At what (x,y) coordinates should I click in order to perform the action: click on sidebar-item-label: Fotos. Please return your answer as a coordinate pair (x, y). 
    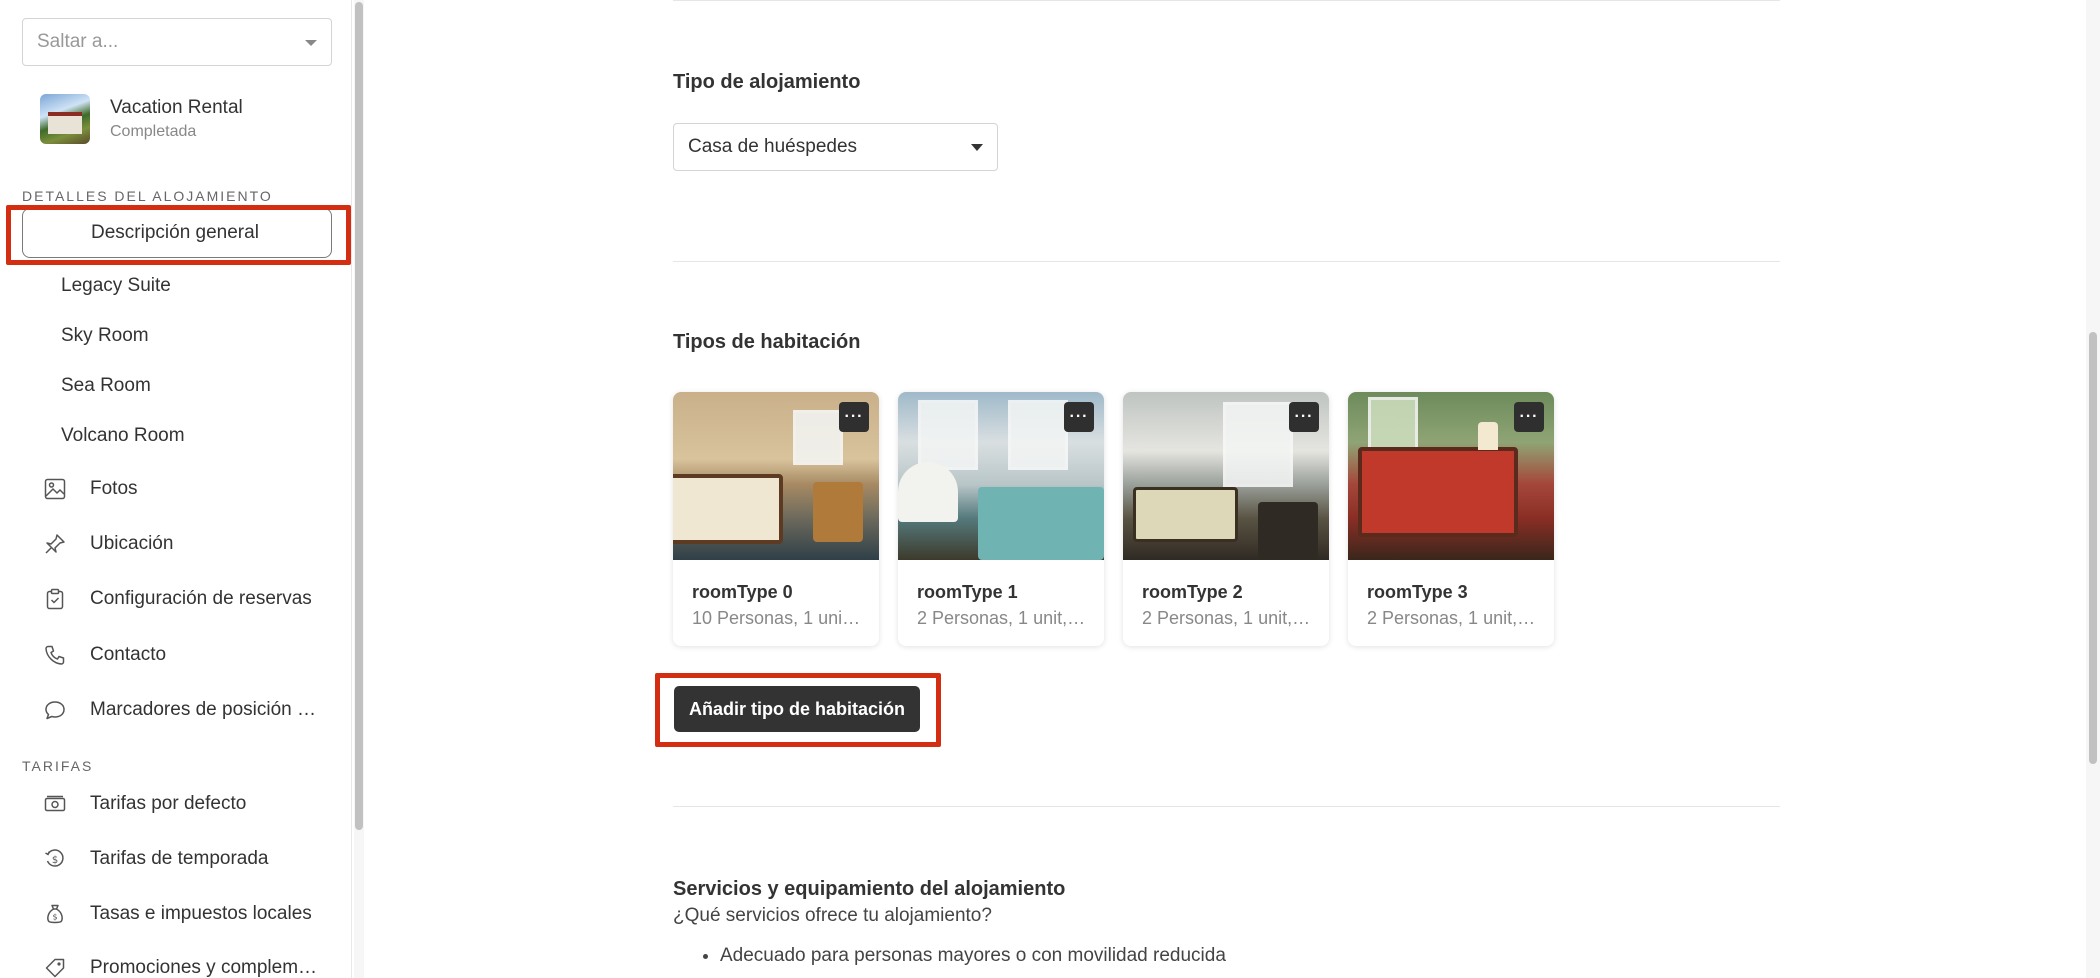
    Looking at the image, I should click on (114, 488).